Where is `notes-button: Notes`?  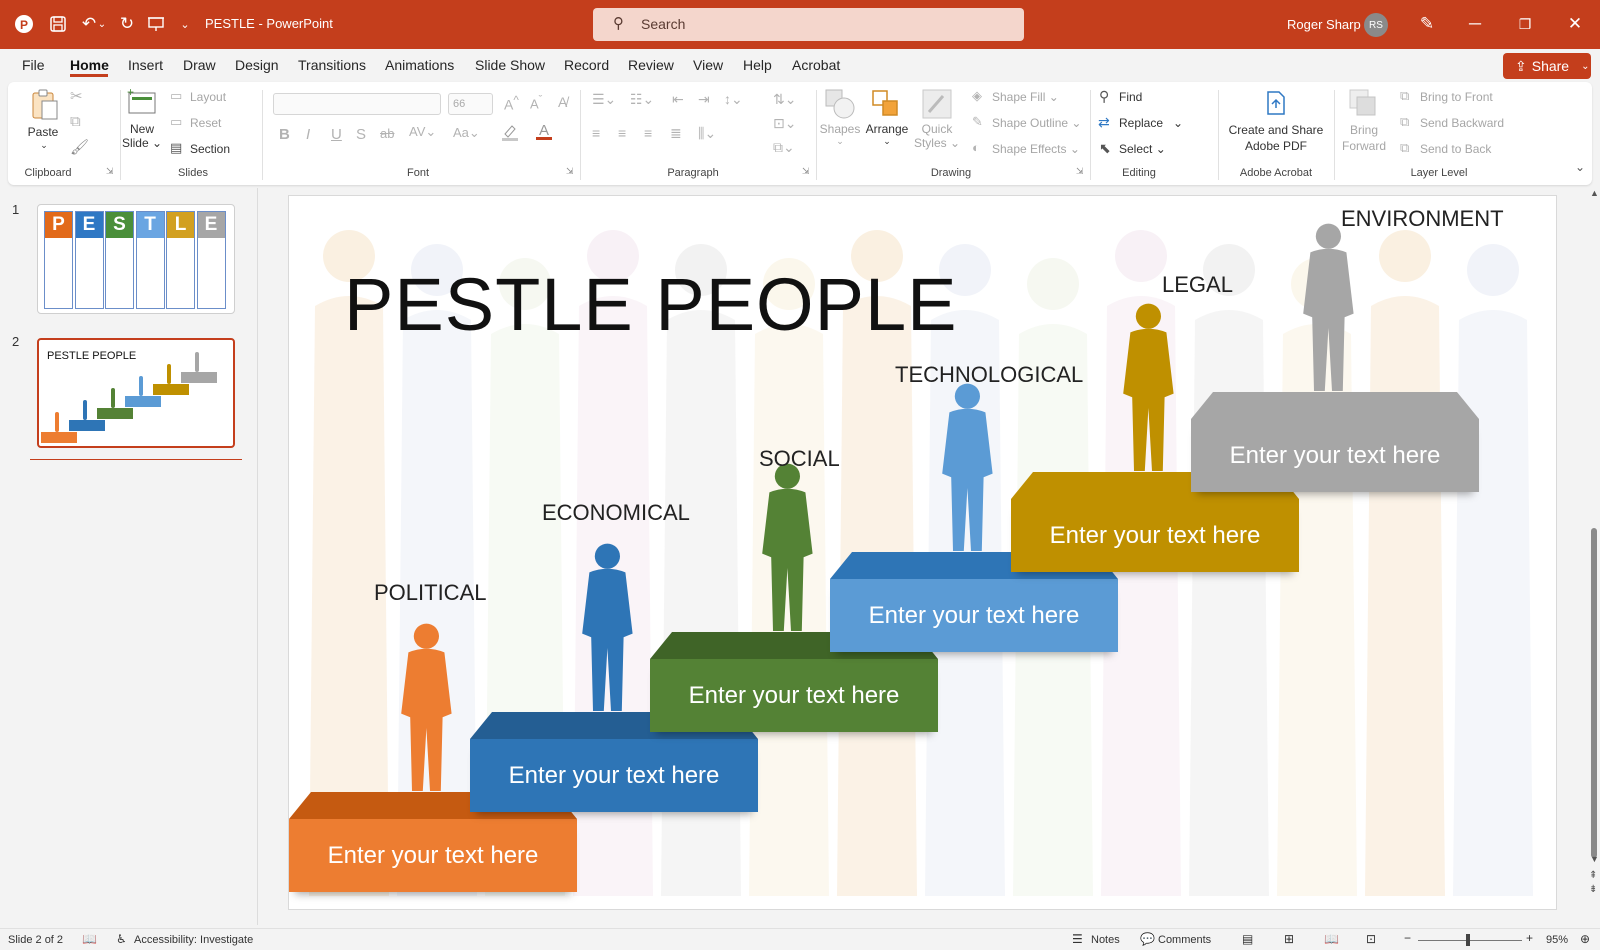
notes-button: Notes is located at coordinates (1105, 940).